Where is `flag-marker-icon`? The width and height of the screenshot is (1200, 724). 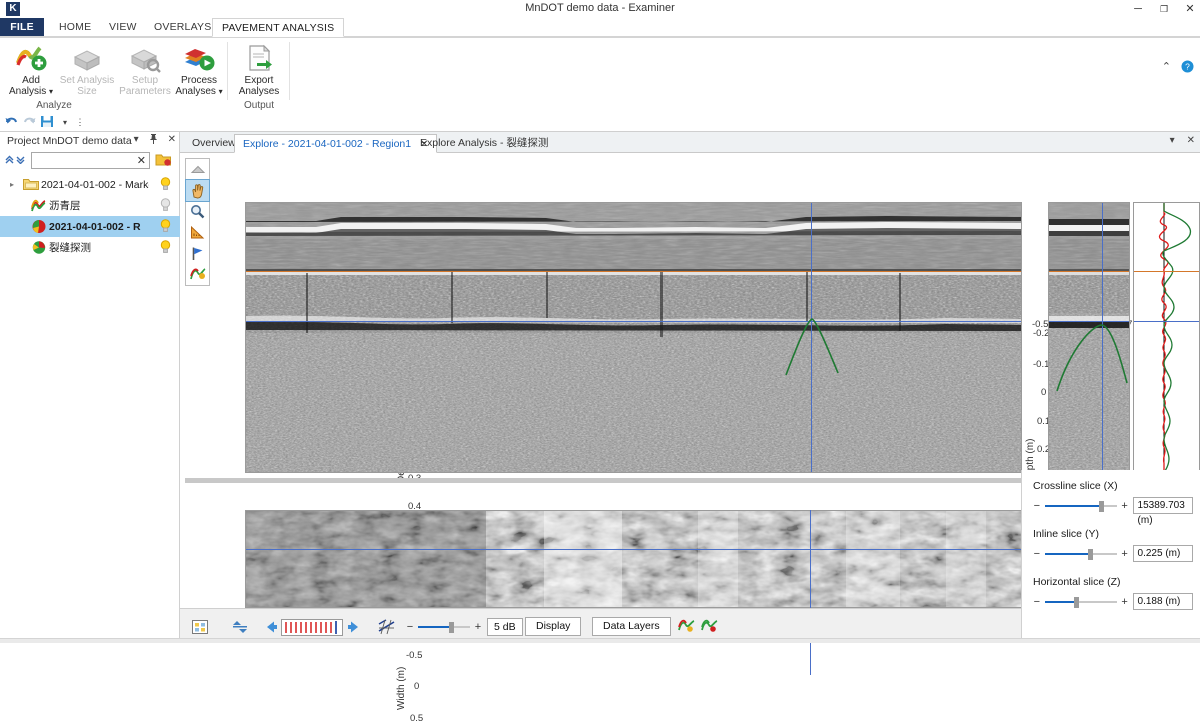
flag-marker-icon is located at coordinates (197, 253).